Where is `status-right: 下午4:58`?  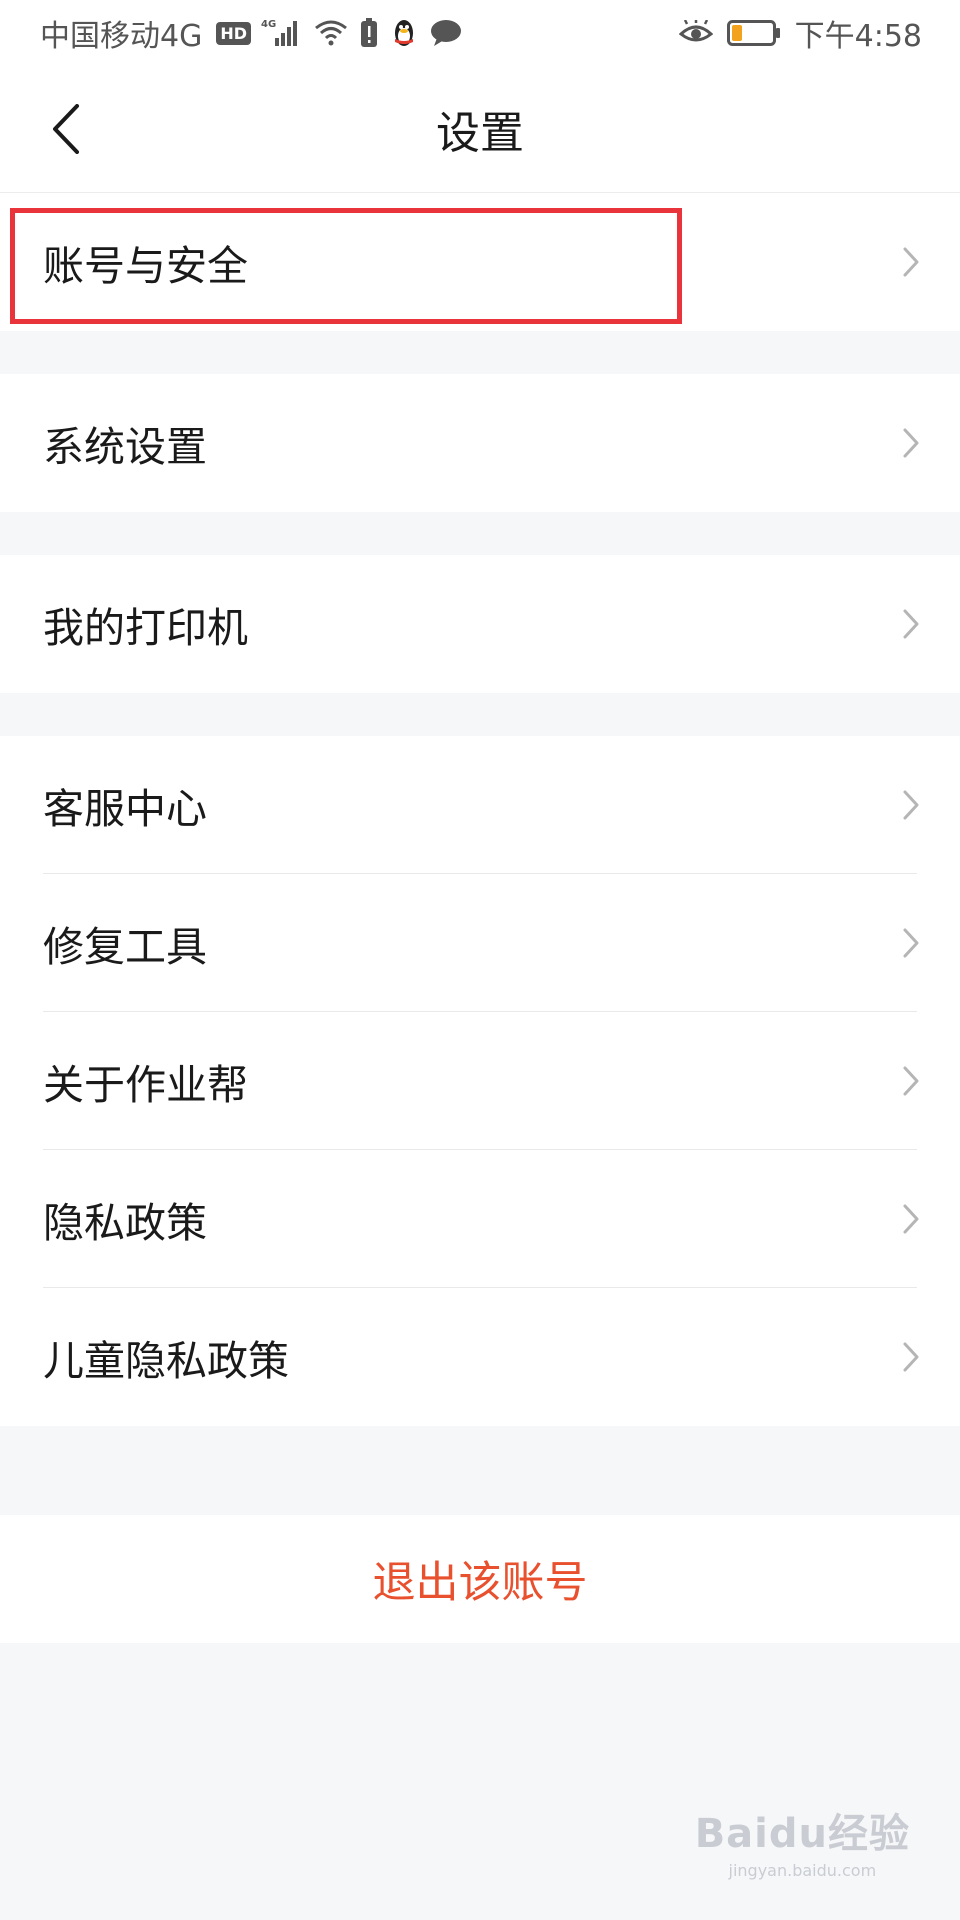 status-right: 下午4:58 is located at coordinates (800, 33).